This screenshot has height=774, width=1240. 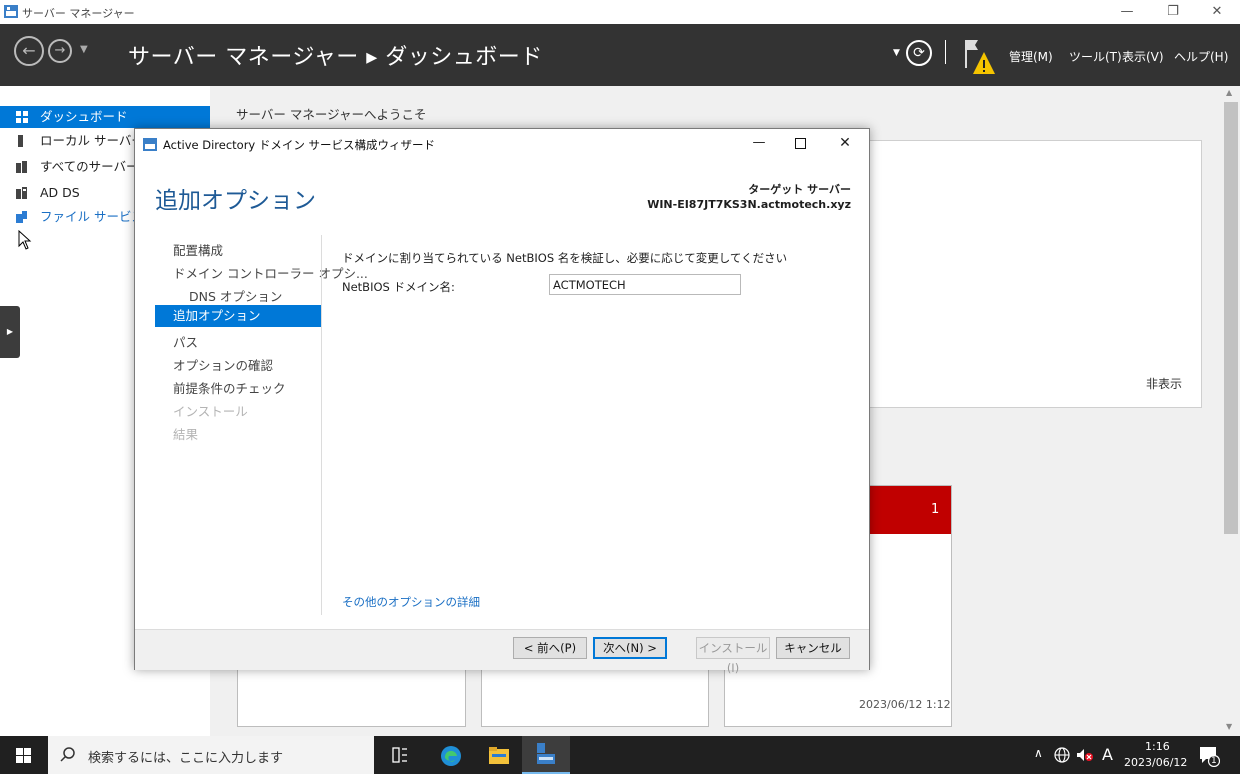 I want to click on step-install: インストール, so click(x=210, y=411).